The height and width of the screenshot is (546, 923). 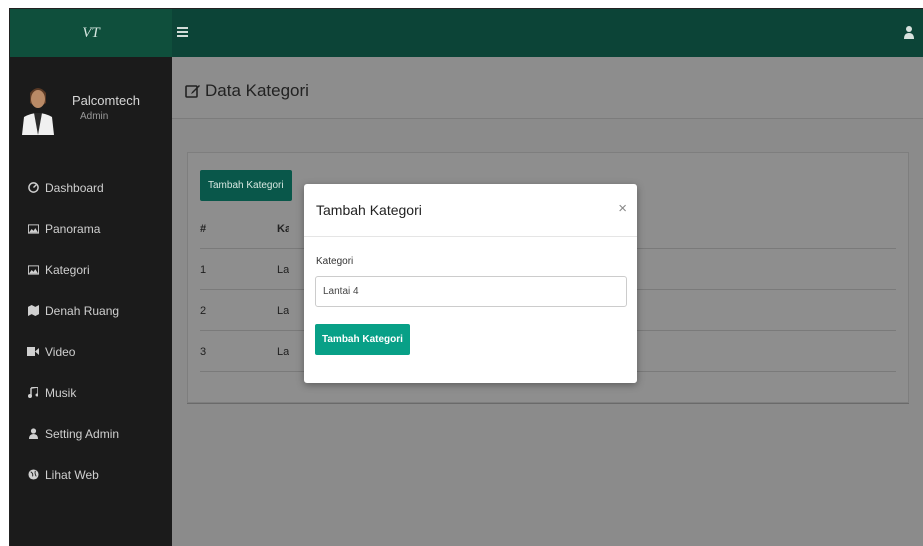 What do you see at coordinates (94, 116) in the screenshot?
I see `profile-role: Admin` at bounding box center [94, 116].